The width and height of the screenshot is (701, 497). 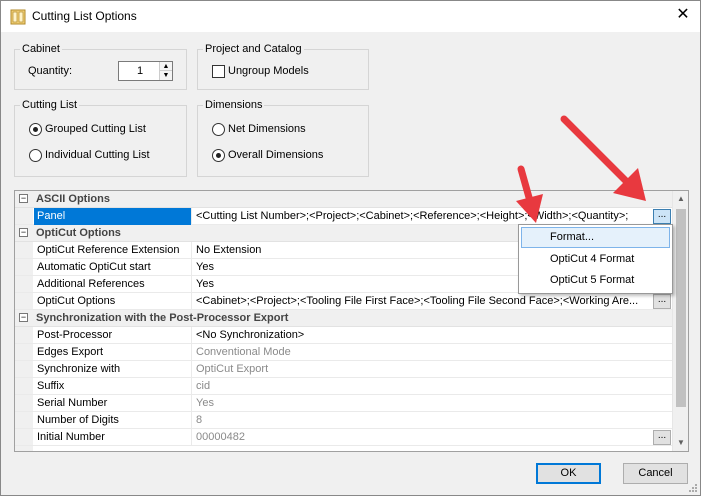 What do you see at coordinates (112, 267) in the screenshot?
I see `property-name: Automatic OptiCut start` at bounding box center [112, 267].